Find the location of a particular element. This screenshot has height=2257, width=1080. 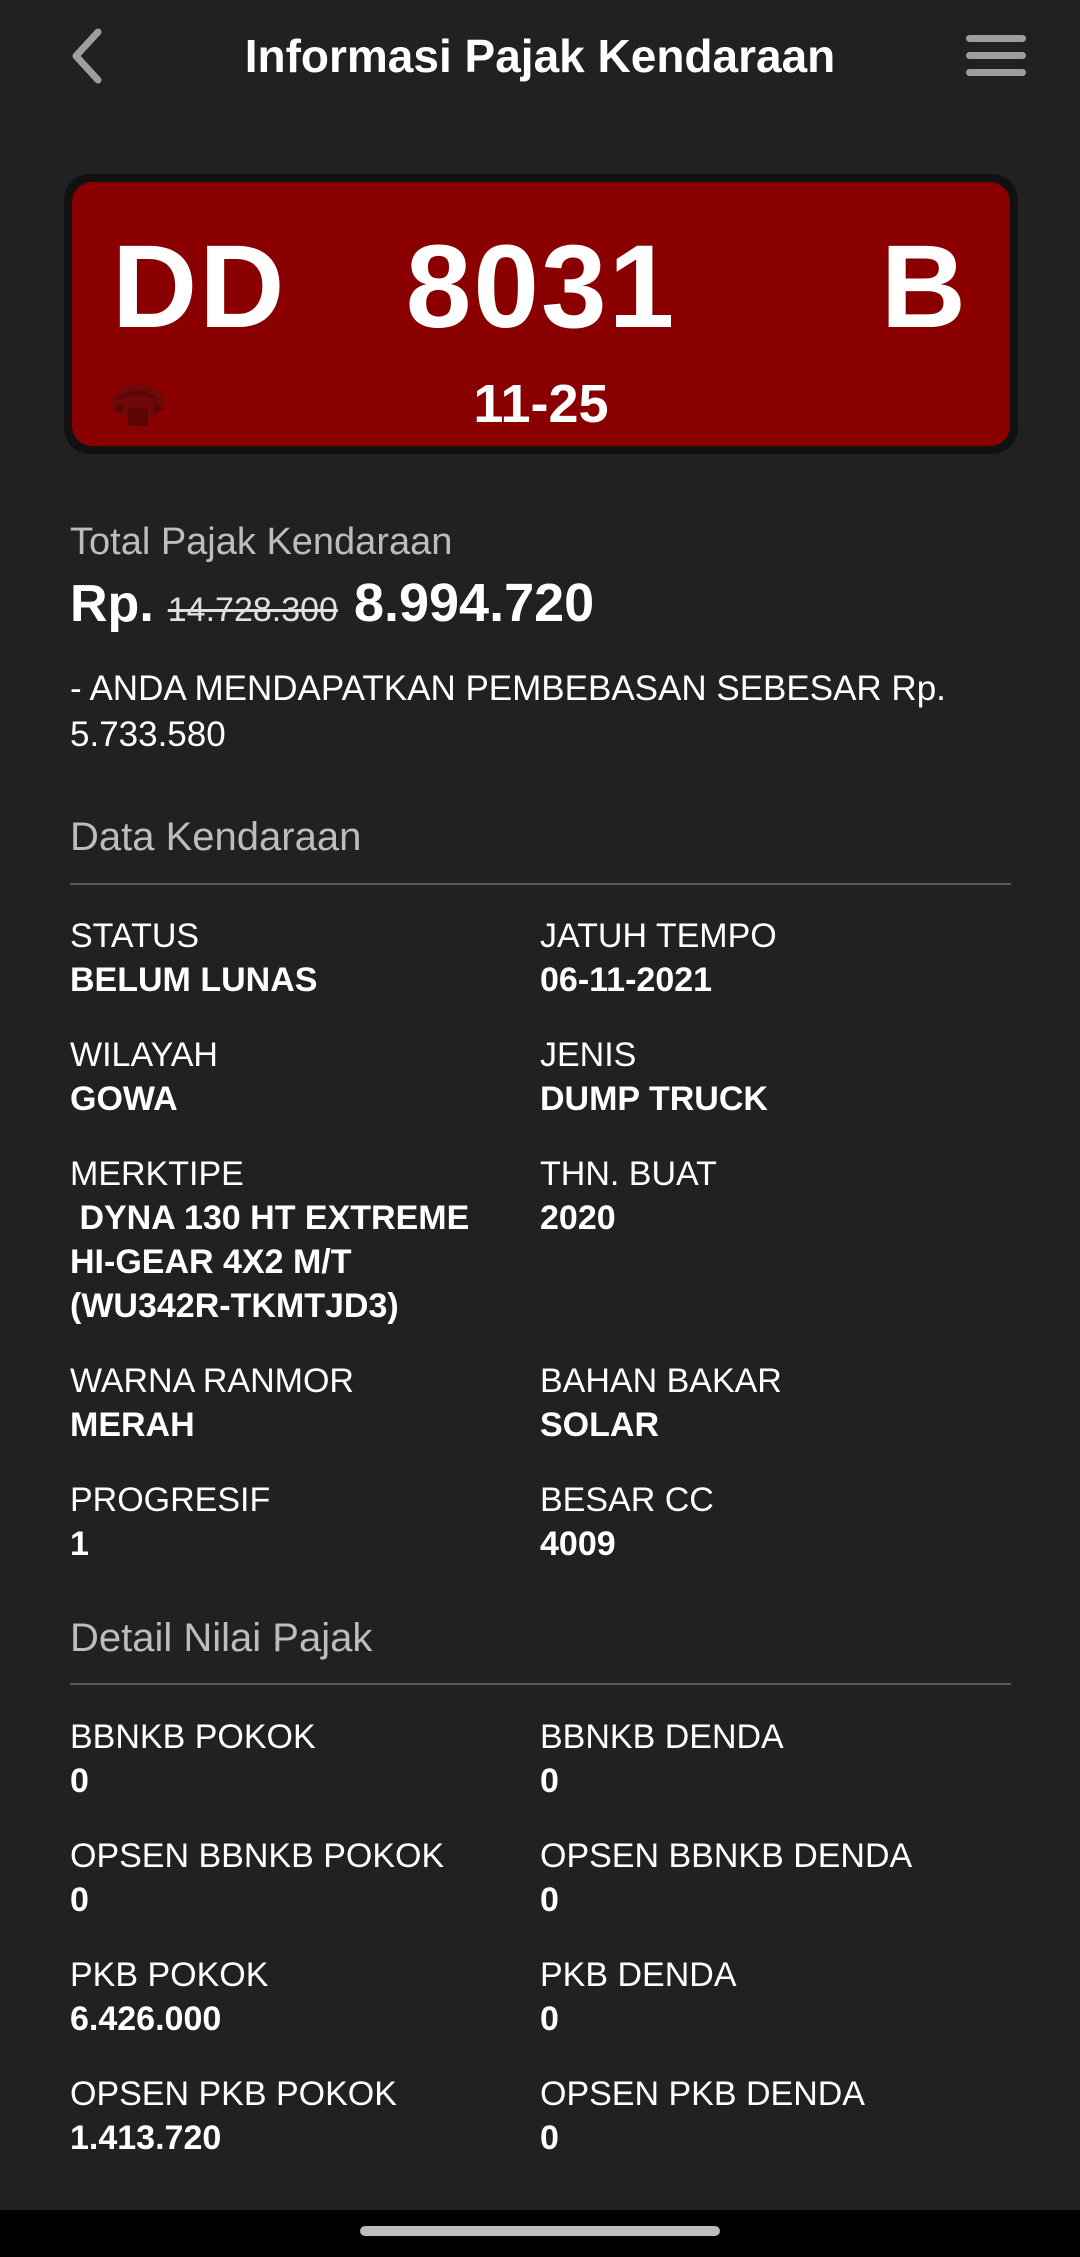

field-label: PKB DENDA is located at coordinates (638, 1975).